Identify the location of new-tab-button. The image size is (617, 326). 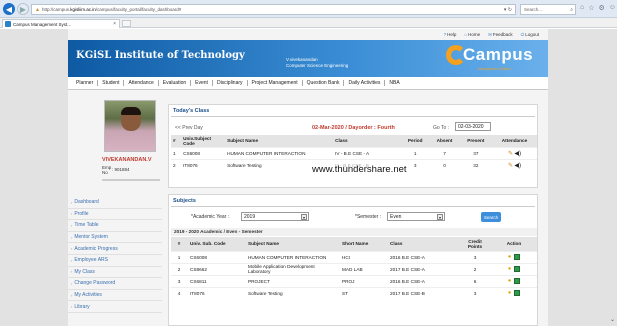
(126, 23).